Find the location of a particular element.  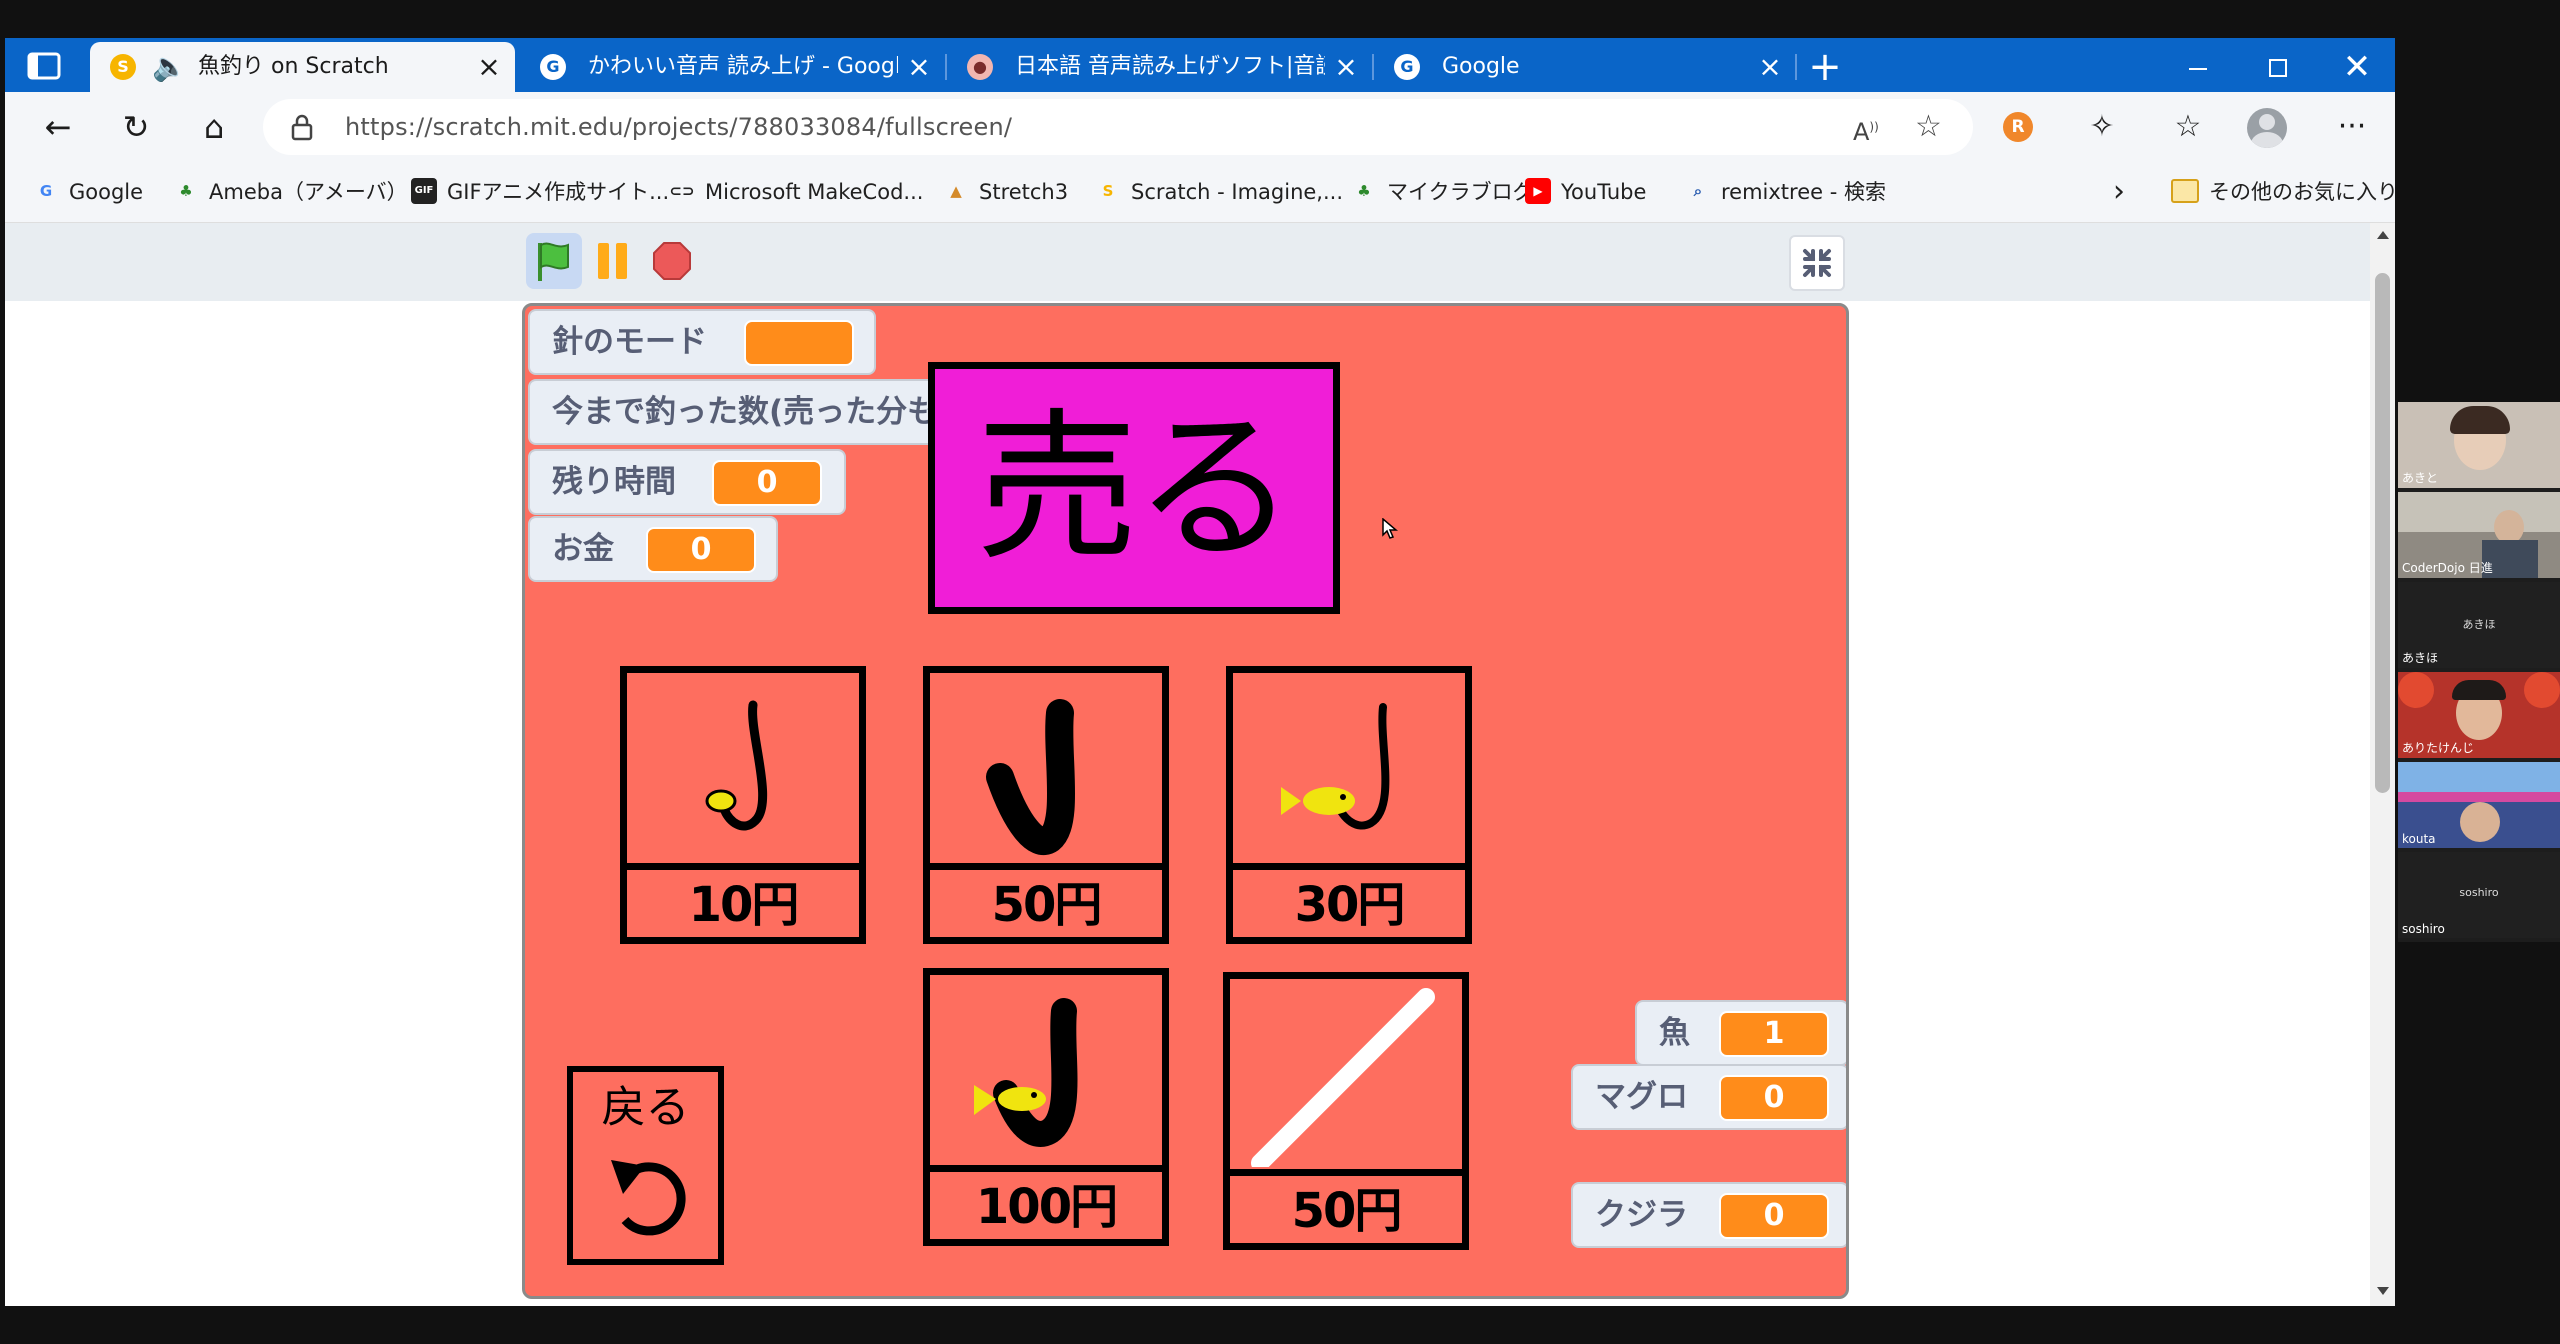

add-favorite-icon: ☆ is located at coordinates (1928, 127).